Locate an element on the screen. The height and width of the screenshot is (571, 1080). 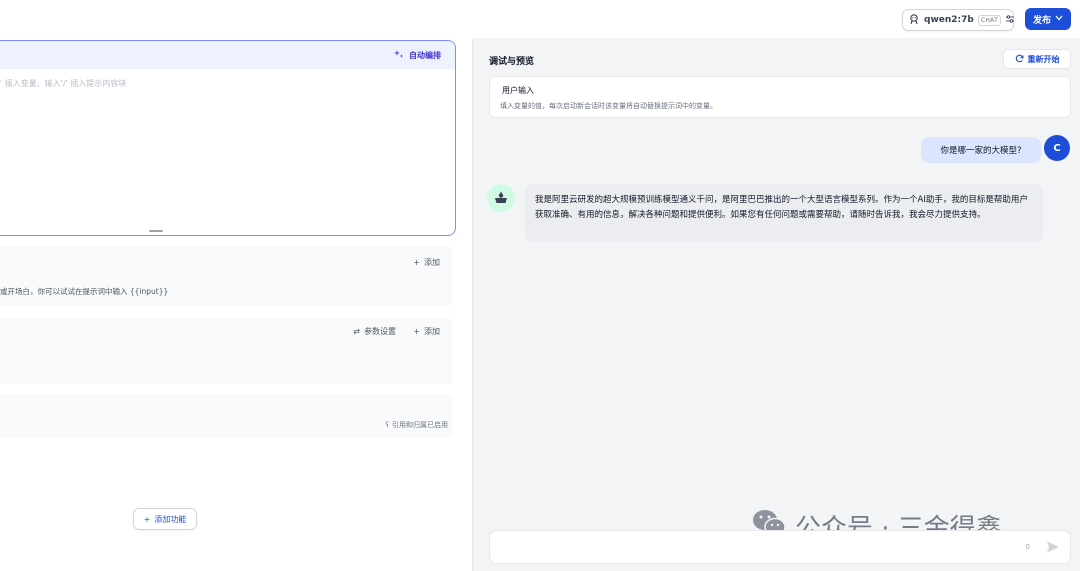
user-message: 你是哪一家的大模型? is located at coordinates (981, 150).